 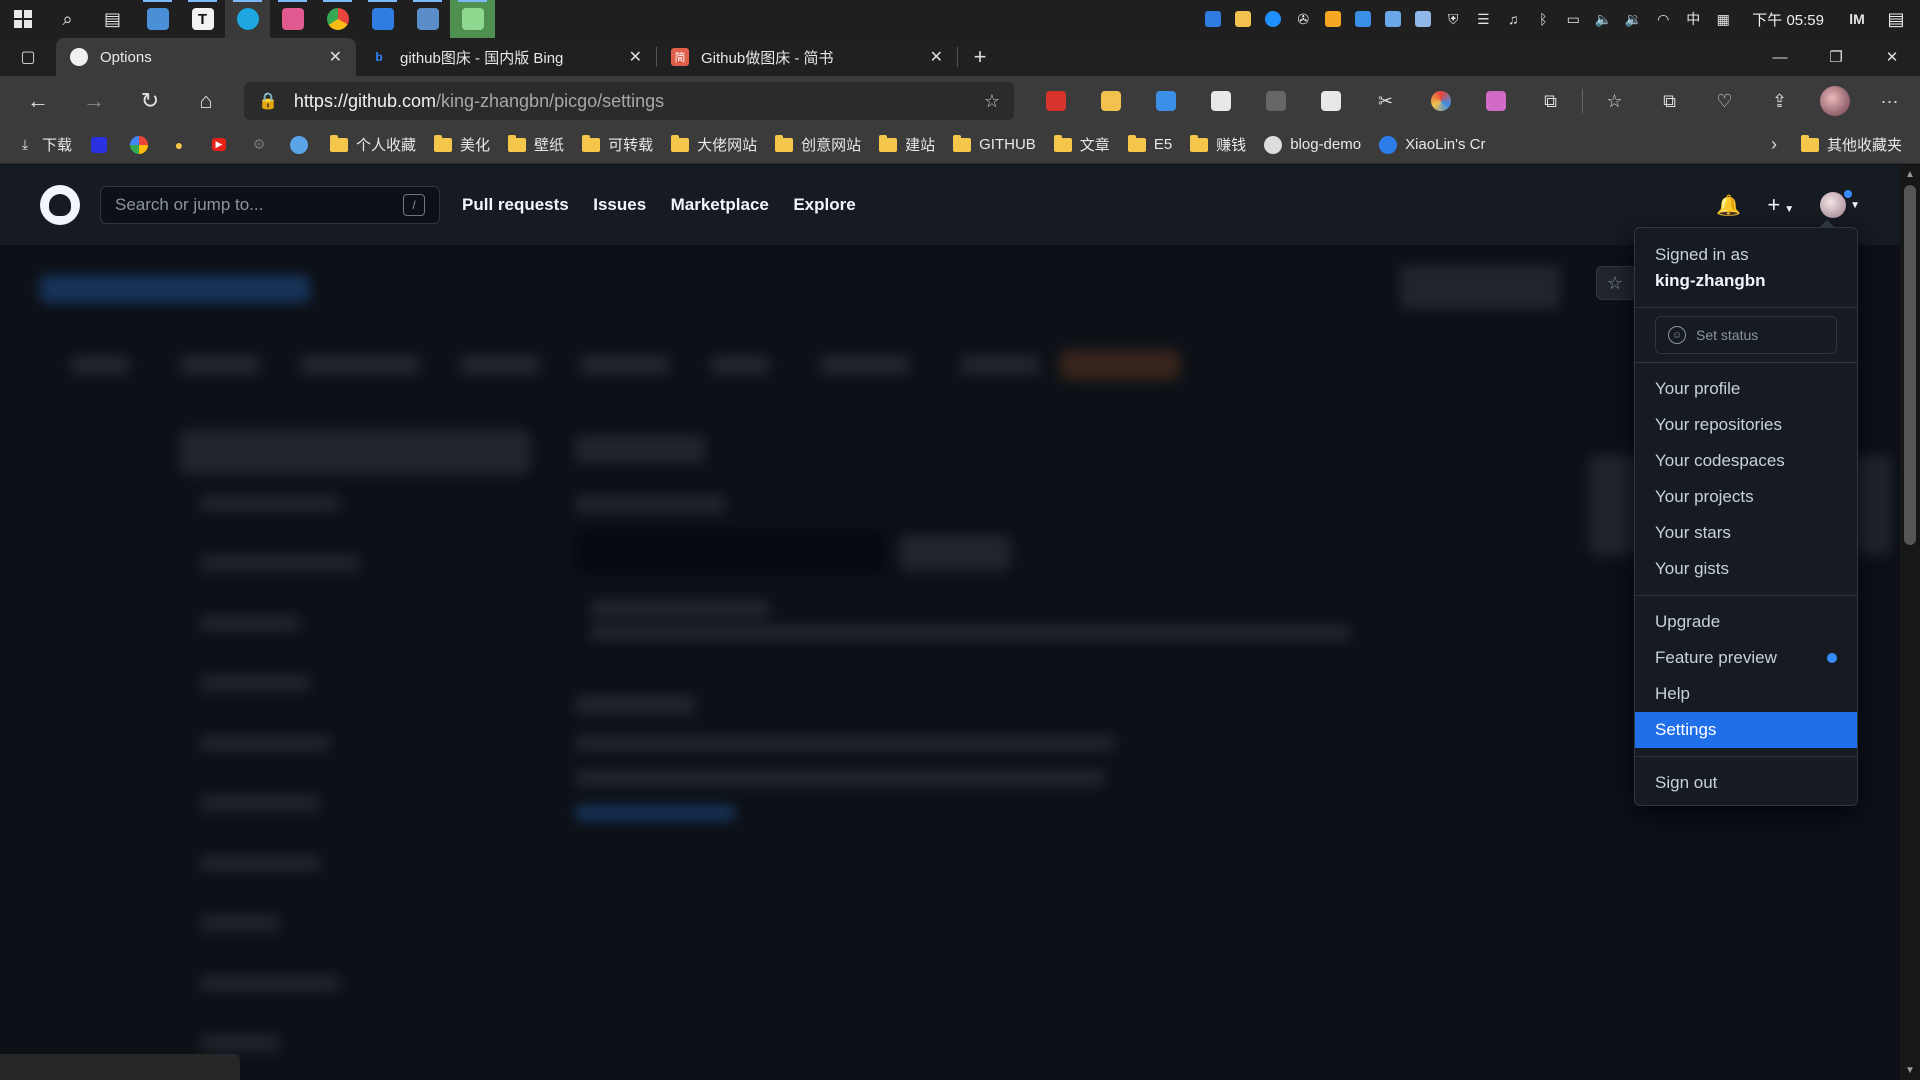 What do you see at coordinates (994, 143) in the screenshot?
I see `bookmark-item: GITHUB` at bounding box center [994, 143].